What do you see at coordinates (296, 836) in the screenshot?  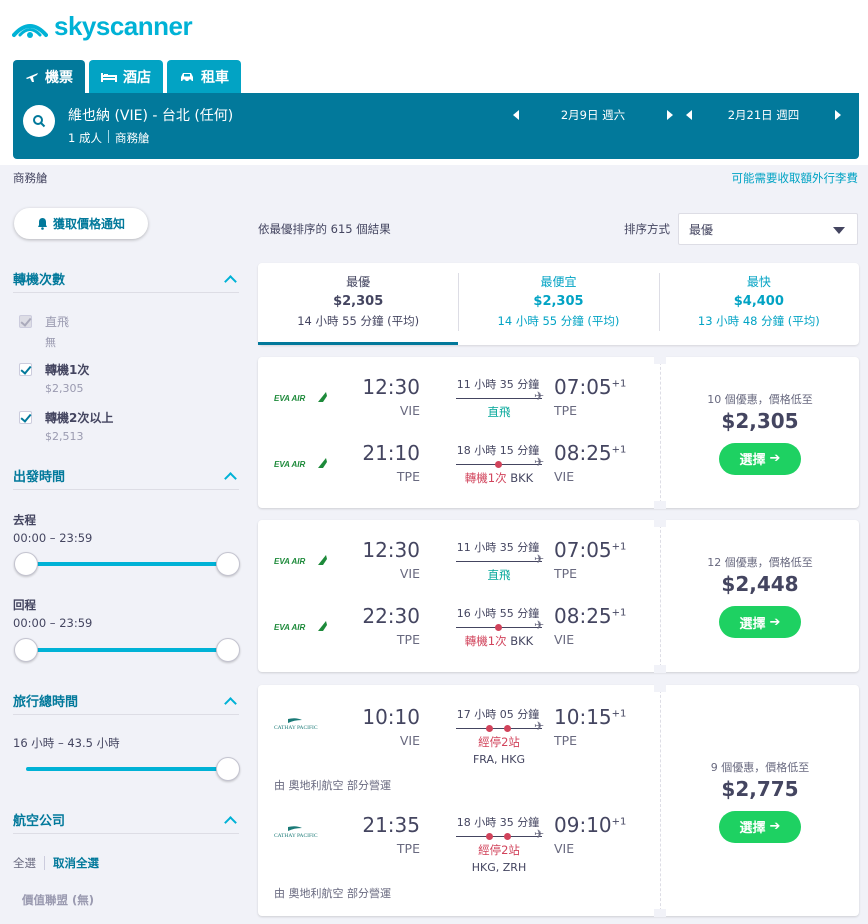 I see `svg-text: CATHAY PACIFIC` at bounding box center [296, 836].